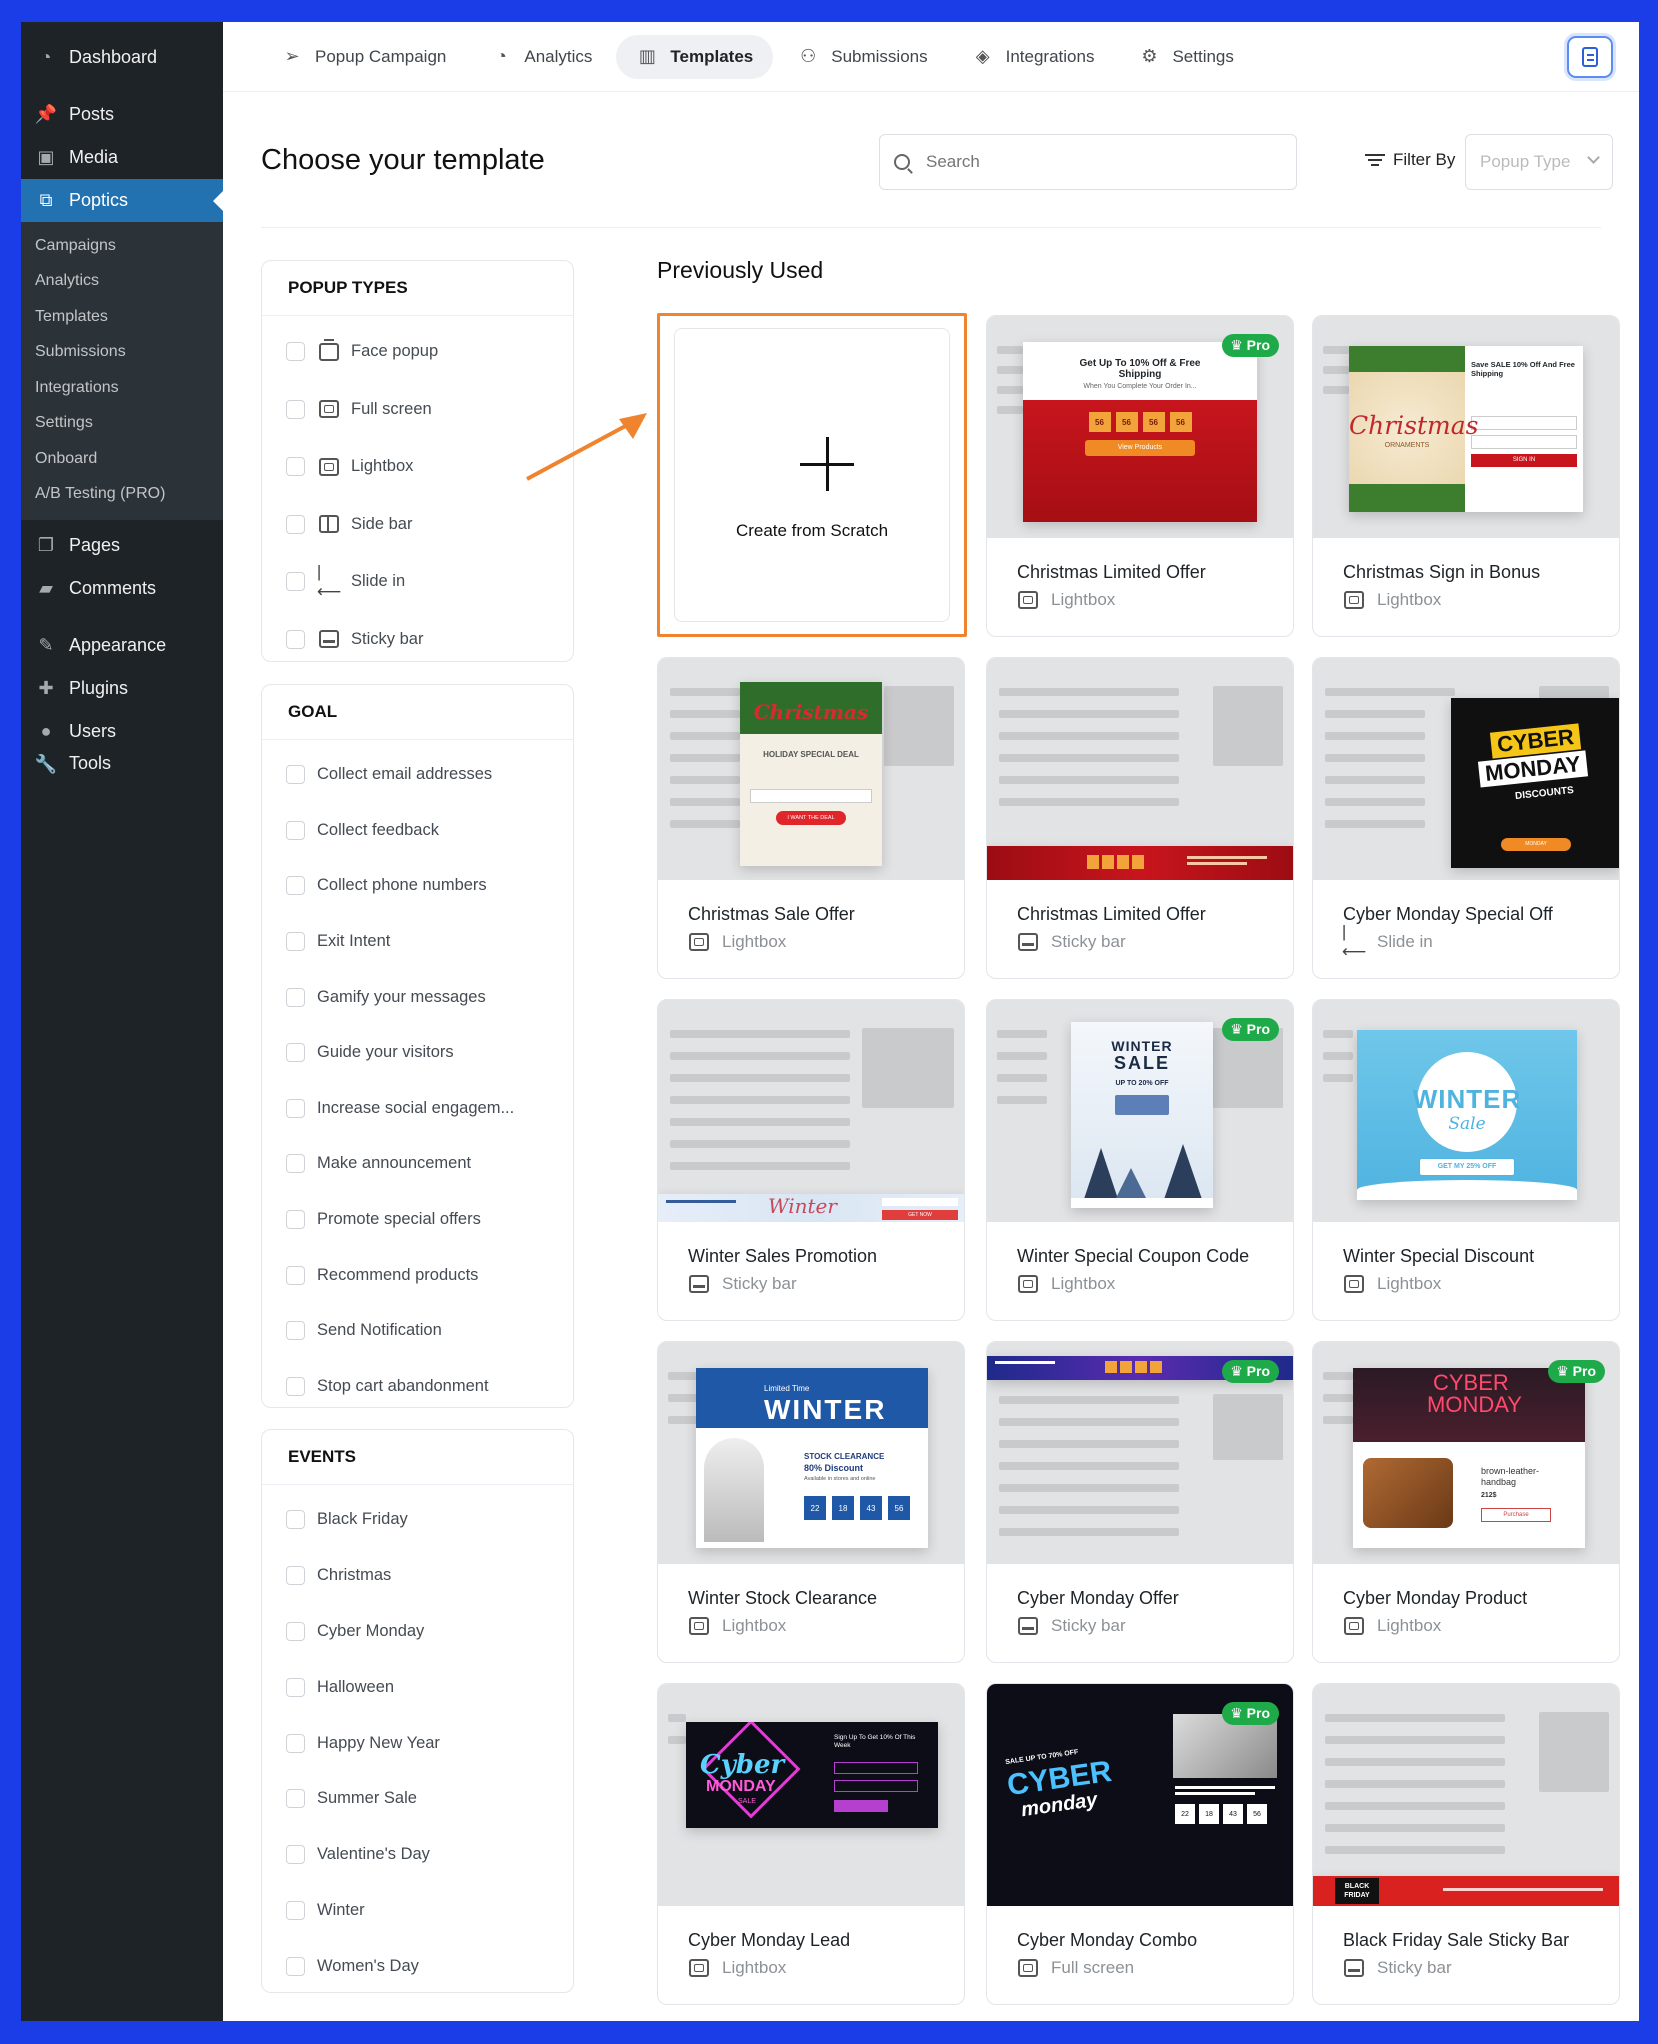 The height and width of the screenshot is (2044, 1658). What do you see at coordinates (417, 352) in the screenshot?
I see `filter-option-face-popup: Face popup` at bounding box center [417, 352].